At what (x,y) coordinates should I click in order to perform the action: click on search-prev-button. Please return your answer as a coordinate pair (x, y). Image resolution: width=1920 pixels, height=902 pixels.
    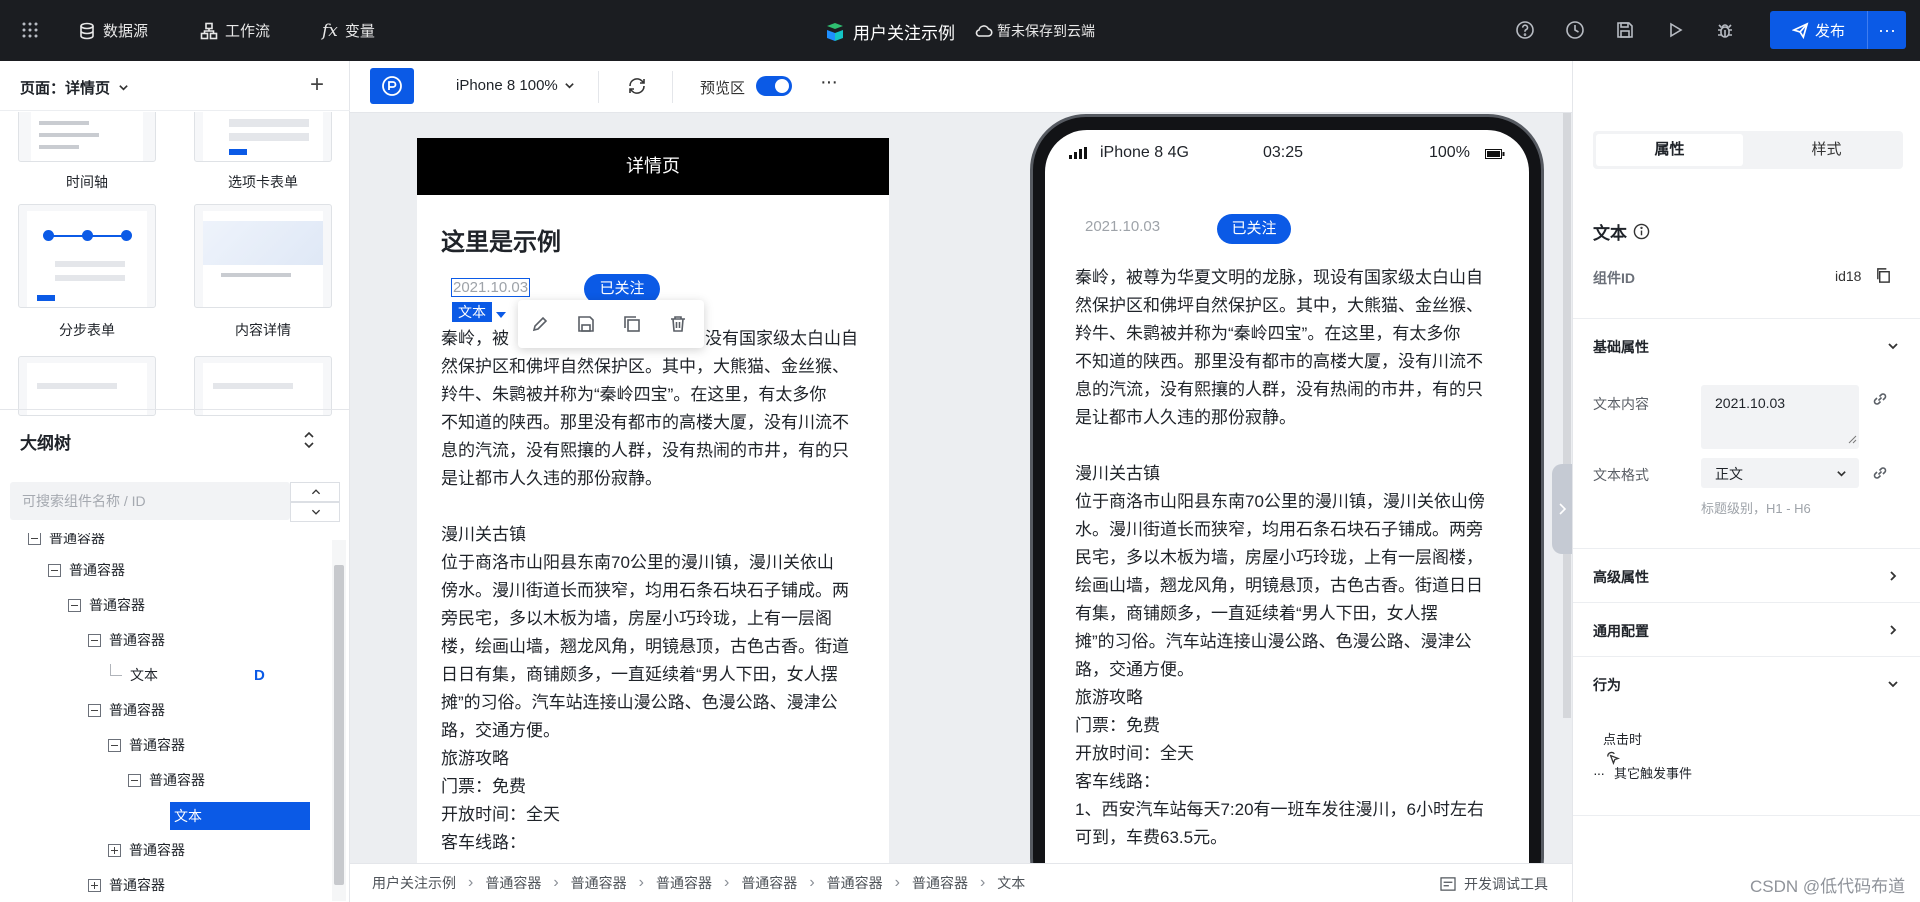
    Looking at the image, I should click on (315, 492).